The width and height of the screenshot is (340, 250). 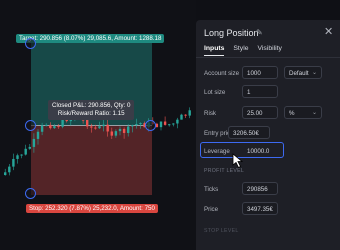 I want to click on account-size-mode-value: Default, so click(x=299, y=73).